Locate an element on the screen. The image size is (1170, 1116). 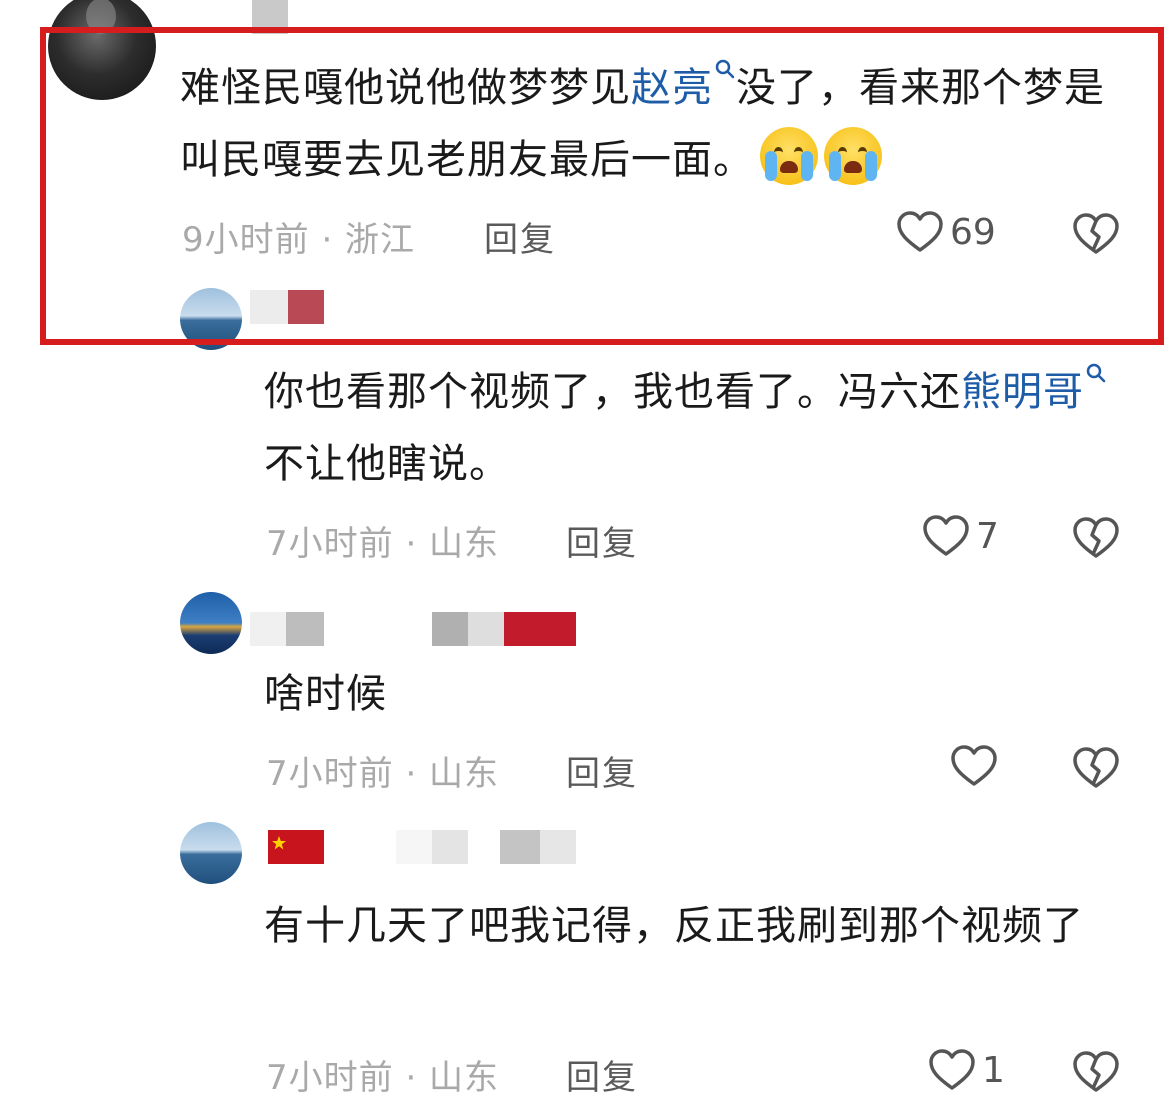
like-button: 7 is located at coordinates (960, 536).